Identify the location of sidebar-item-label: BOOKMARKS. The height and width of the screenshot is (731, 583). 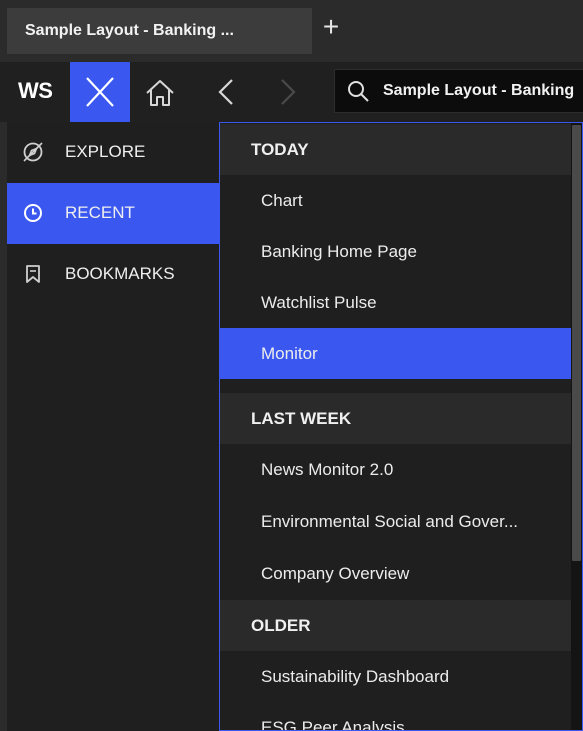
(120, 273).